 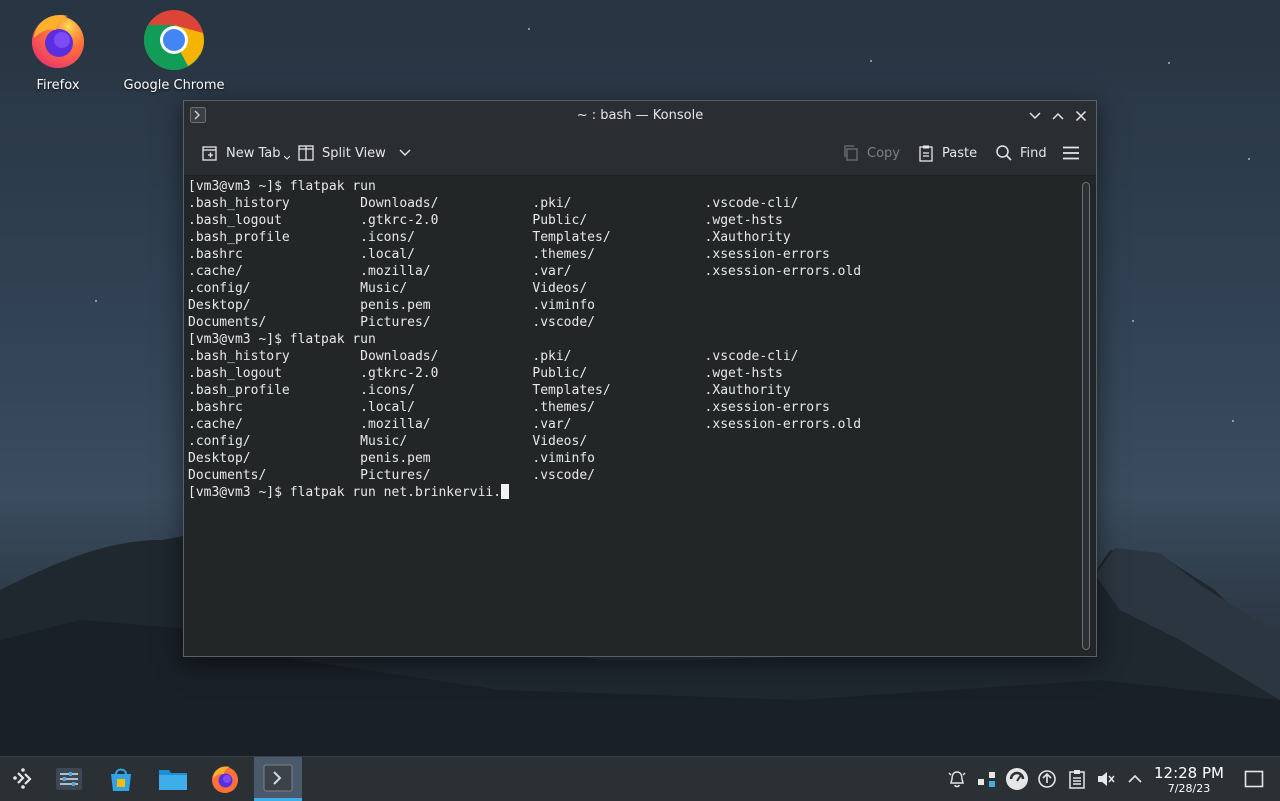 I want to click on prompt-text: [vm3@vm3 ~]$ flatpak run net.brinkervii., so click(x=345, y=492).